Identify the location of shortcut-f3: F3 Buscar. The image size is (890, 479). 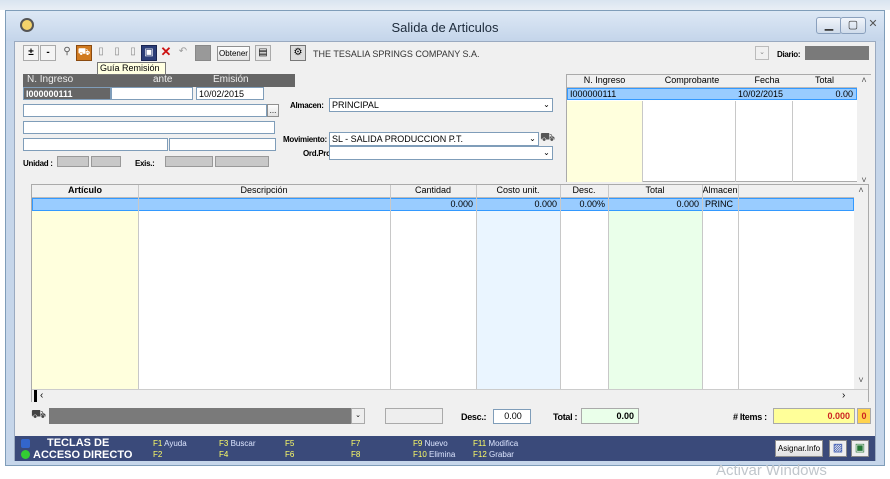
(237, 443).